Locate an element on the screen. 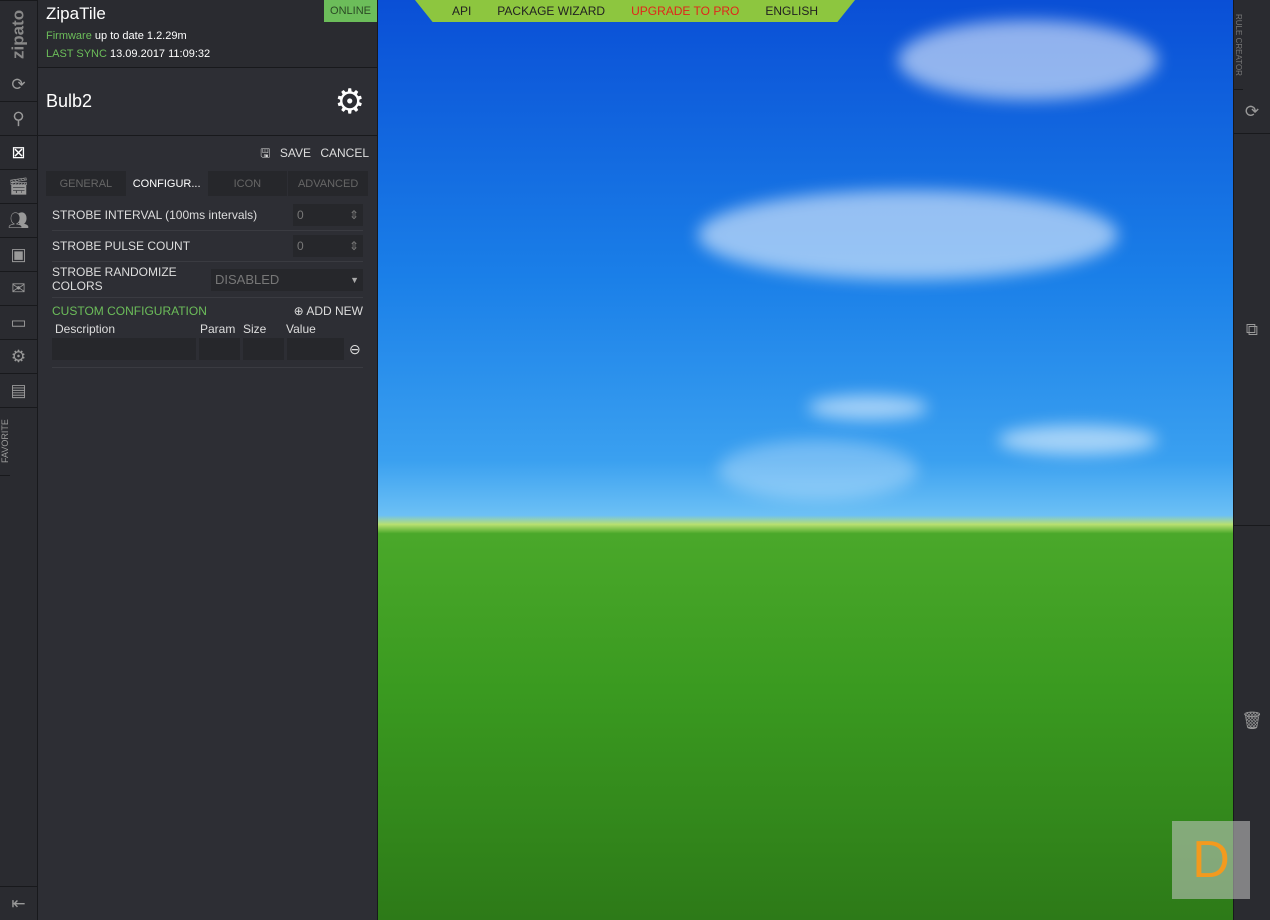 This screenshot has width=1270, height=920. device-header: Bulb2 ⚙ is located at coordinates (207, 102).